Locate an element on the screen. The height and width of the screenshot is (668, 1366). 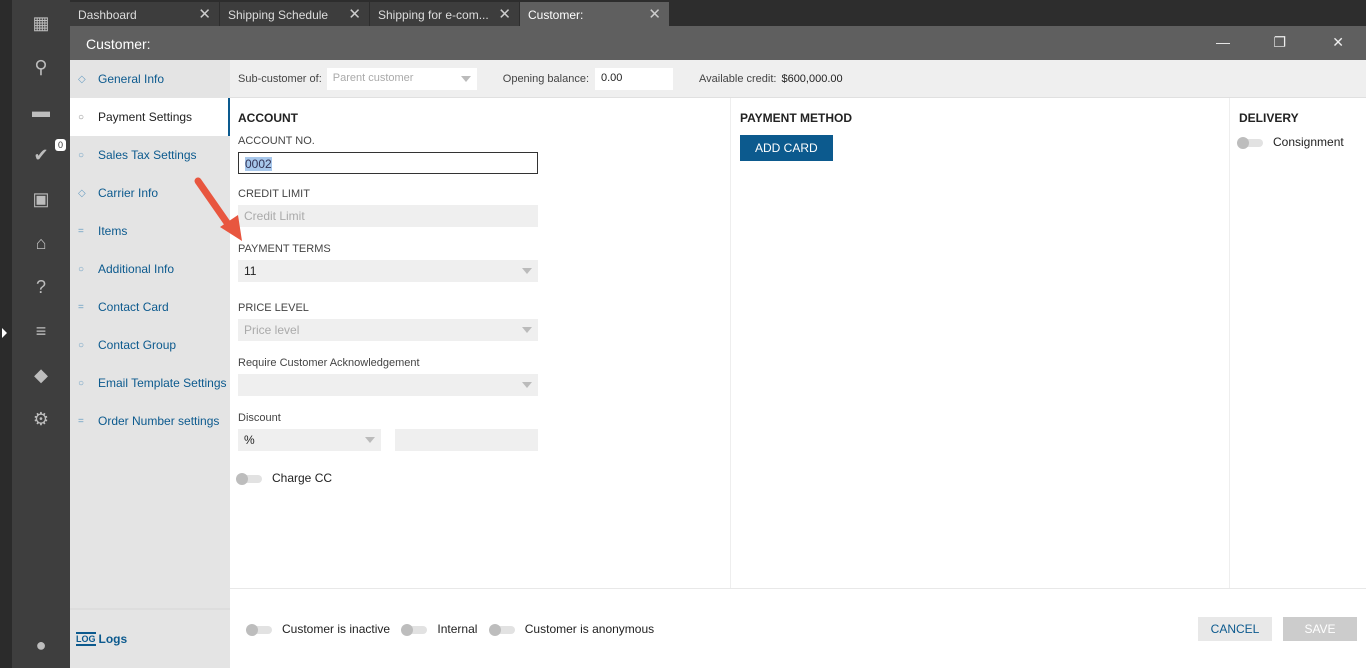
nav-label: Payment Settings is located at coordinates (145, 117).